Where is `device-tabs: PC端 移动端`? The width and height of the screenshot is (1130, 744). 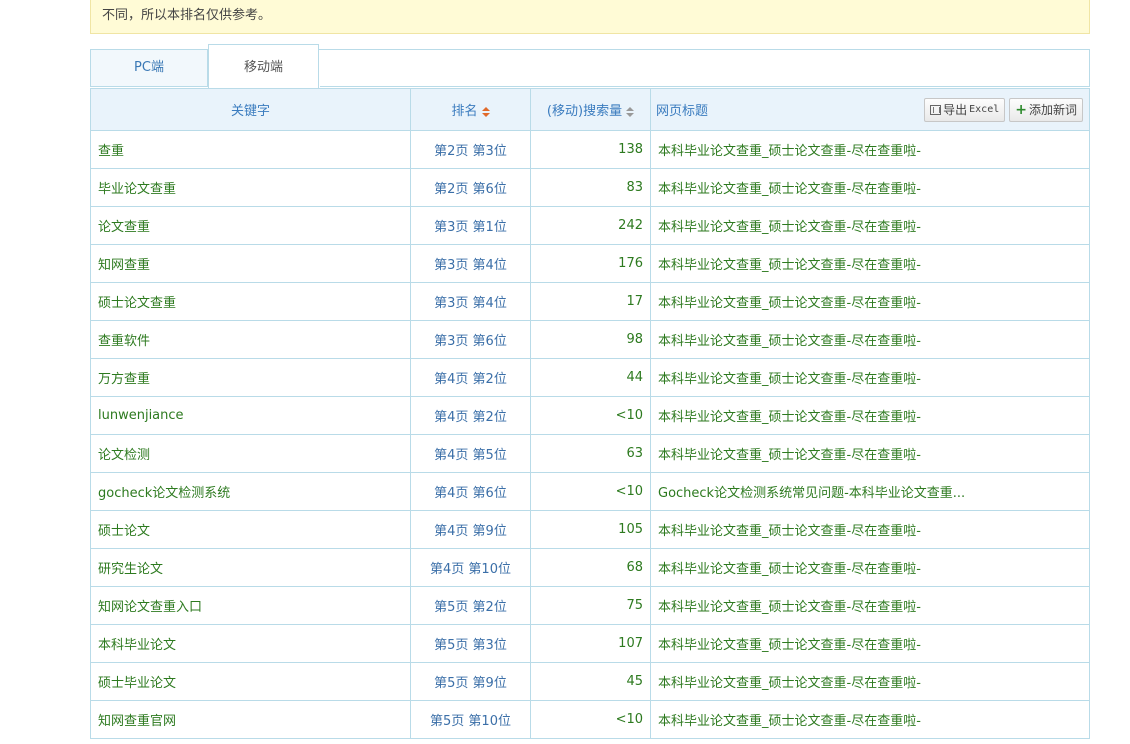
device-tabs: PC端 移动端 is located at coordinates (590, 66).